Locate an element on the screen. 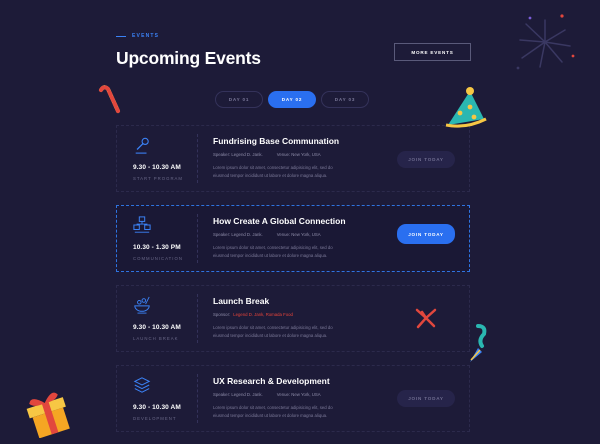 This screenshot has height=444, width=600. event-title: Launch Break is located at coordinates (241, 301).